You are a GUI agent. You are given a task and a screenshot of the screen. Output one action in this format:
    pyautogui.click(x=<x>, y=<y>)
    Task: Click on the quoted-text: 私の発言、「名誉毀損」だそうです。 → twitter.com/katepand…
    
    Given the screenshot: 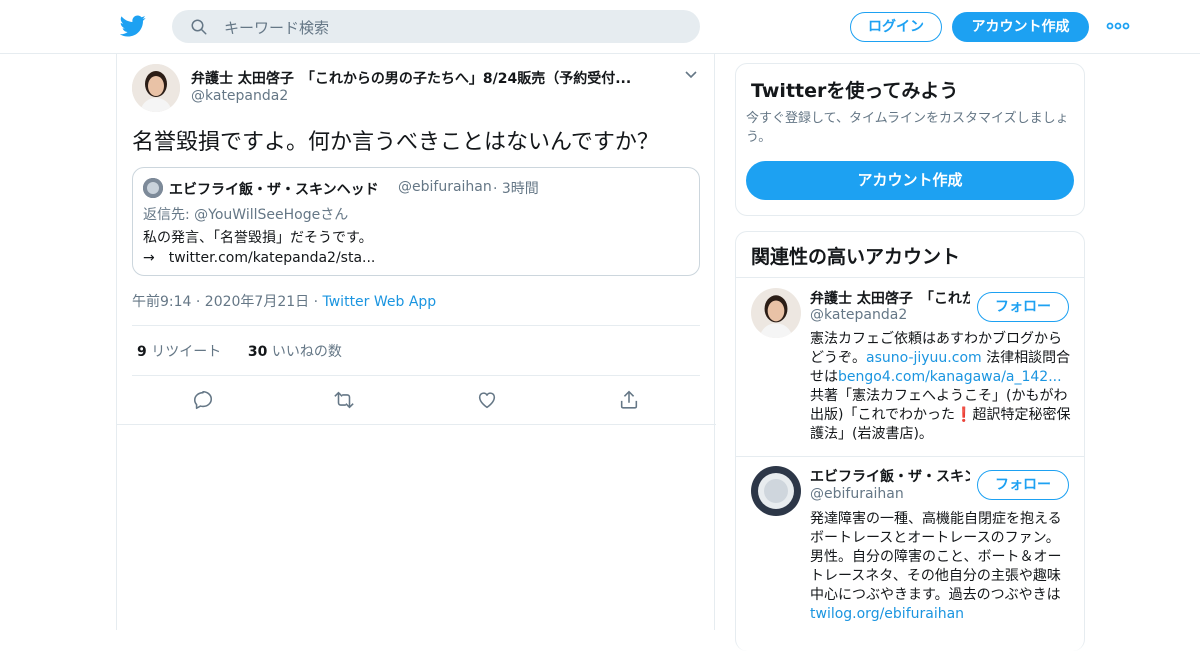 What is the action you would take?
    pyautogui.click(x=259, y=248)
    